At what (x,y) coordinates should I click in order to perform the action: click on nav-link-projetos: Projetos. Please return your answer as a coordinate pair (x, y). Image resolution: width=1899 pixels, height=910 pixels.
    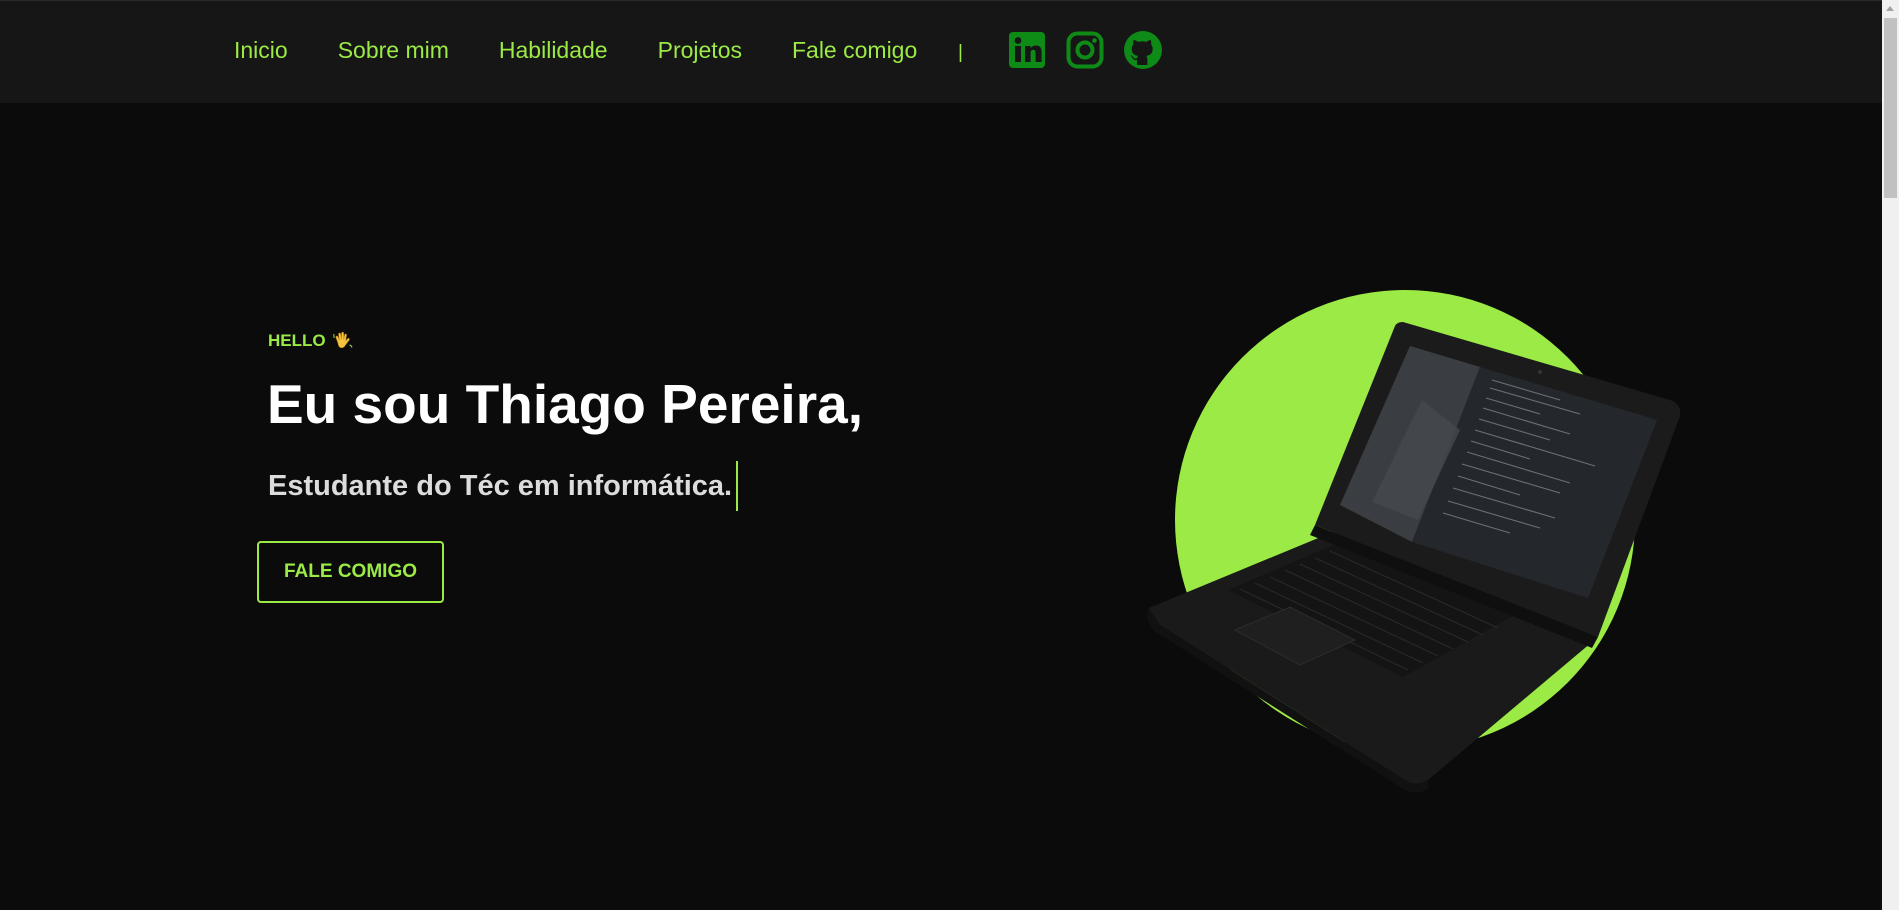
    Looking at the image, I should click on (700, 50).